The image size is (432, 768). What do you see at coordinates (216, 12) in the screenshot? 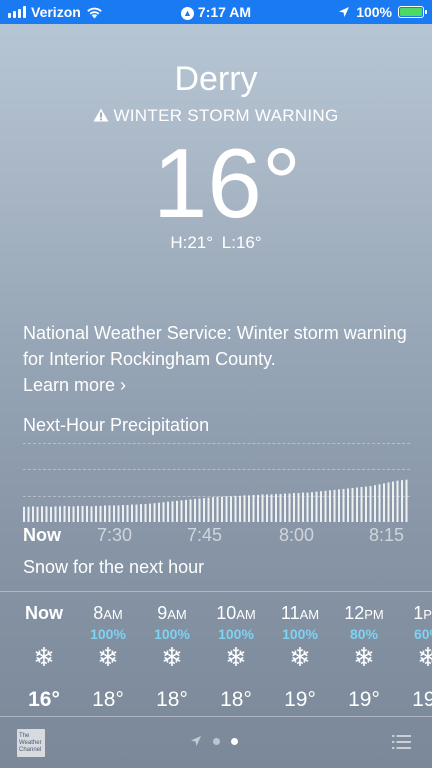
I see `status-bar: Verizon ▲ 7:17 AM 100%` at bounding box center [216, 12].